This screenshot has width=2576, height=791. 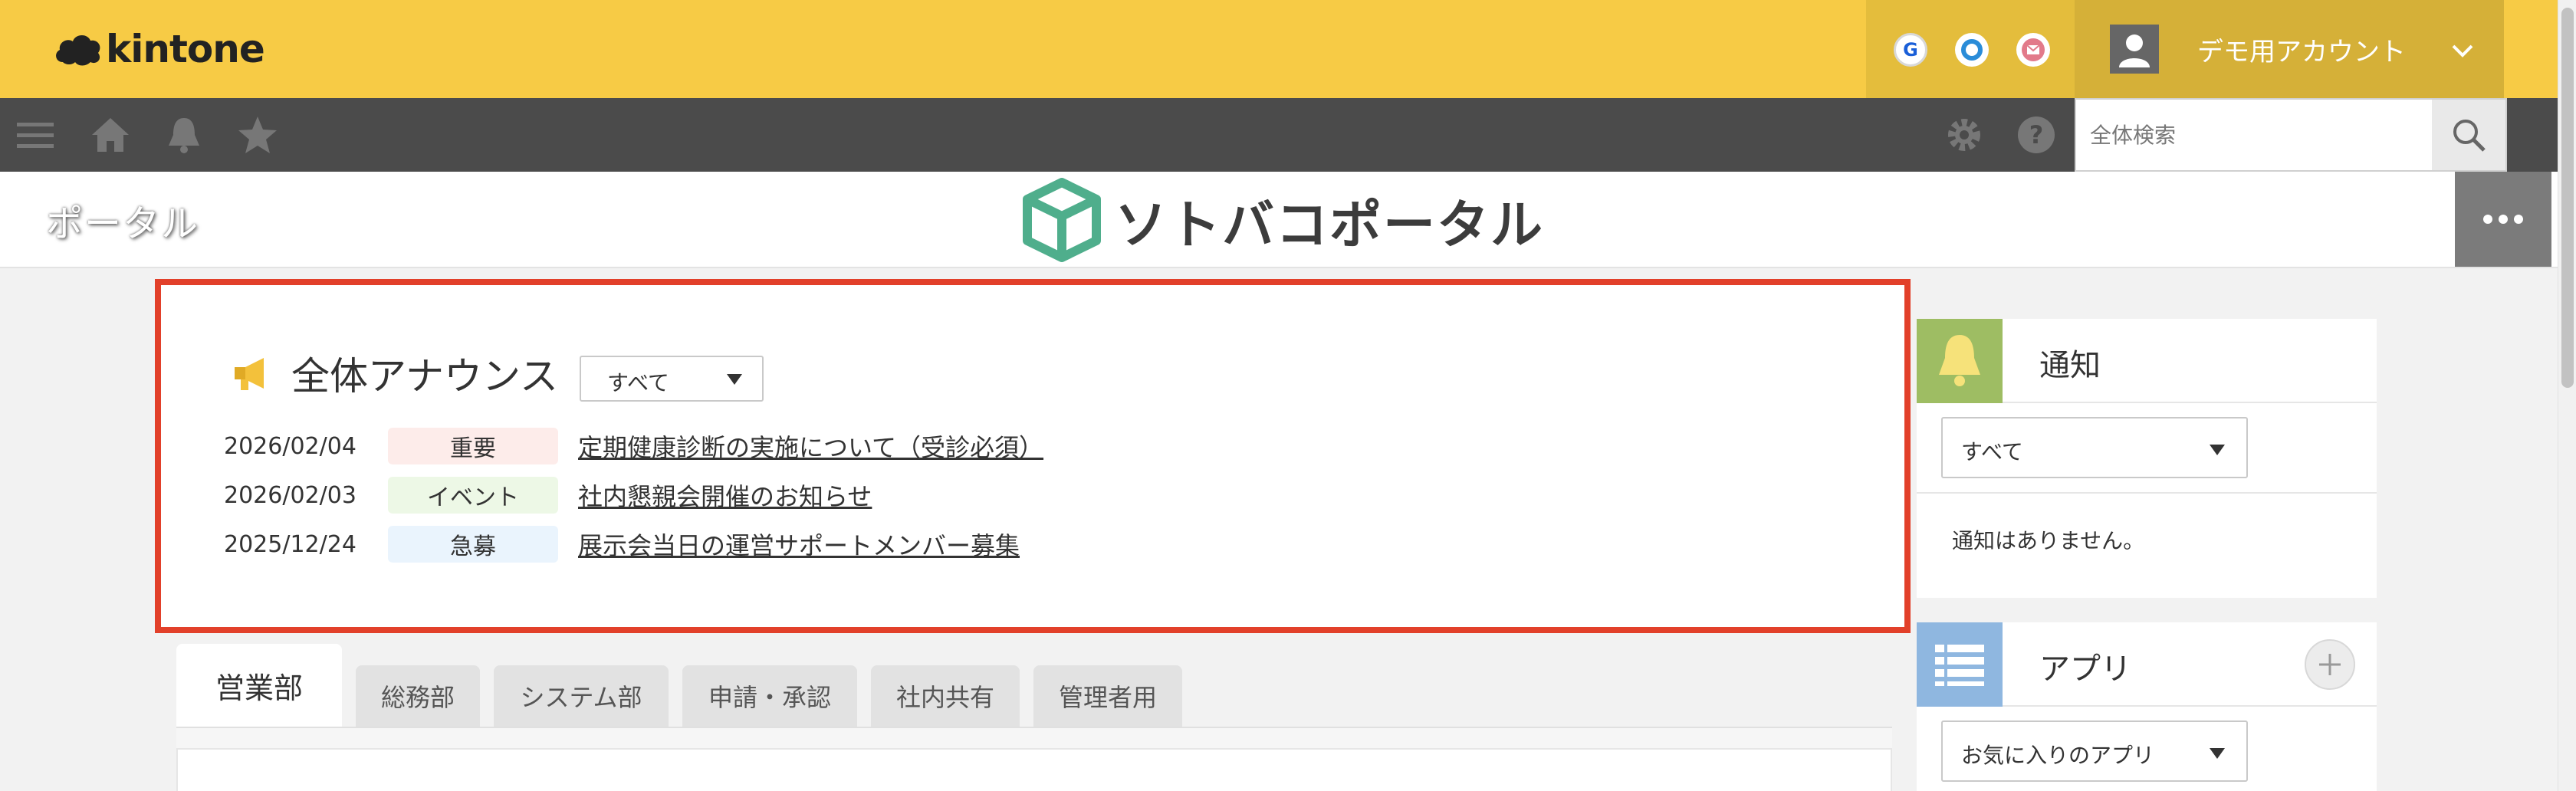 What do you see at coordinates (290, 446) in the screenshot?
I see `announcement-date: 2026/02/04` at bounding box center [290, 446].